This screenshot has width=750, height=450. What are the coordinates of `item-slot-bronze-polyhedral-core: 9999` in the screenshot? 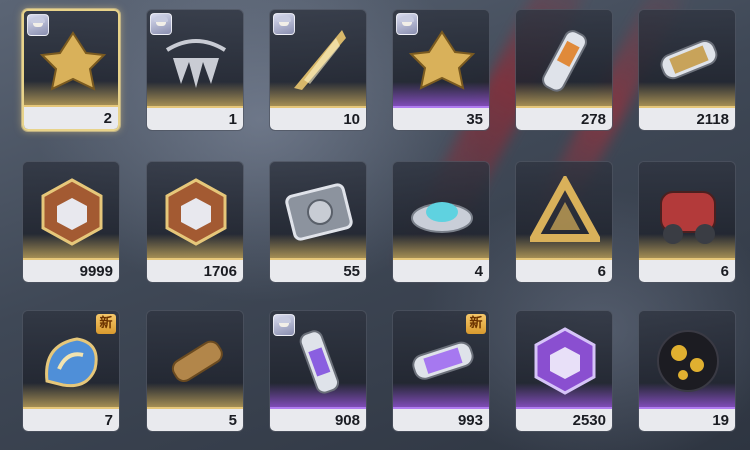 It's located at (71, 222).